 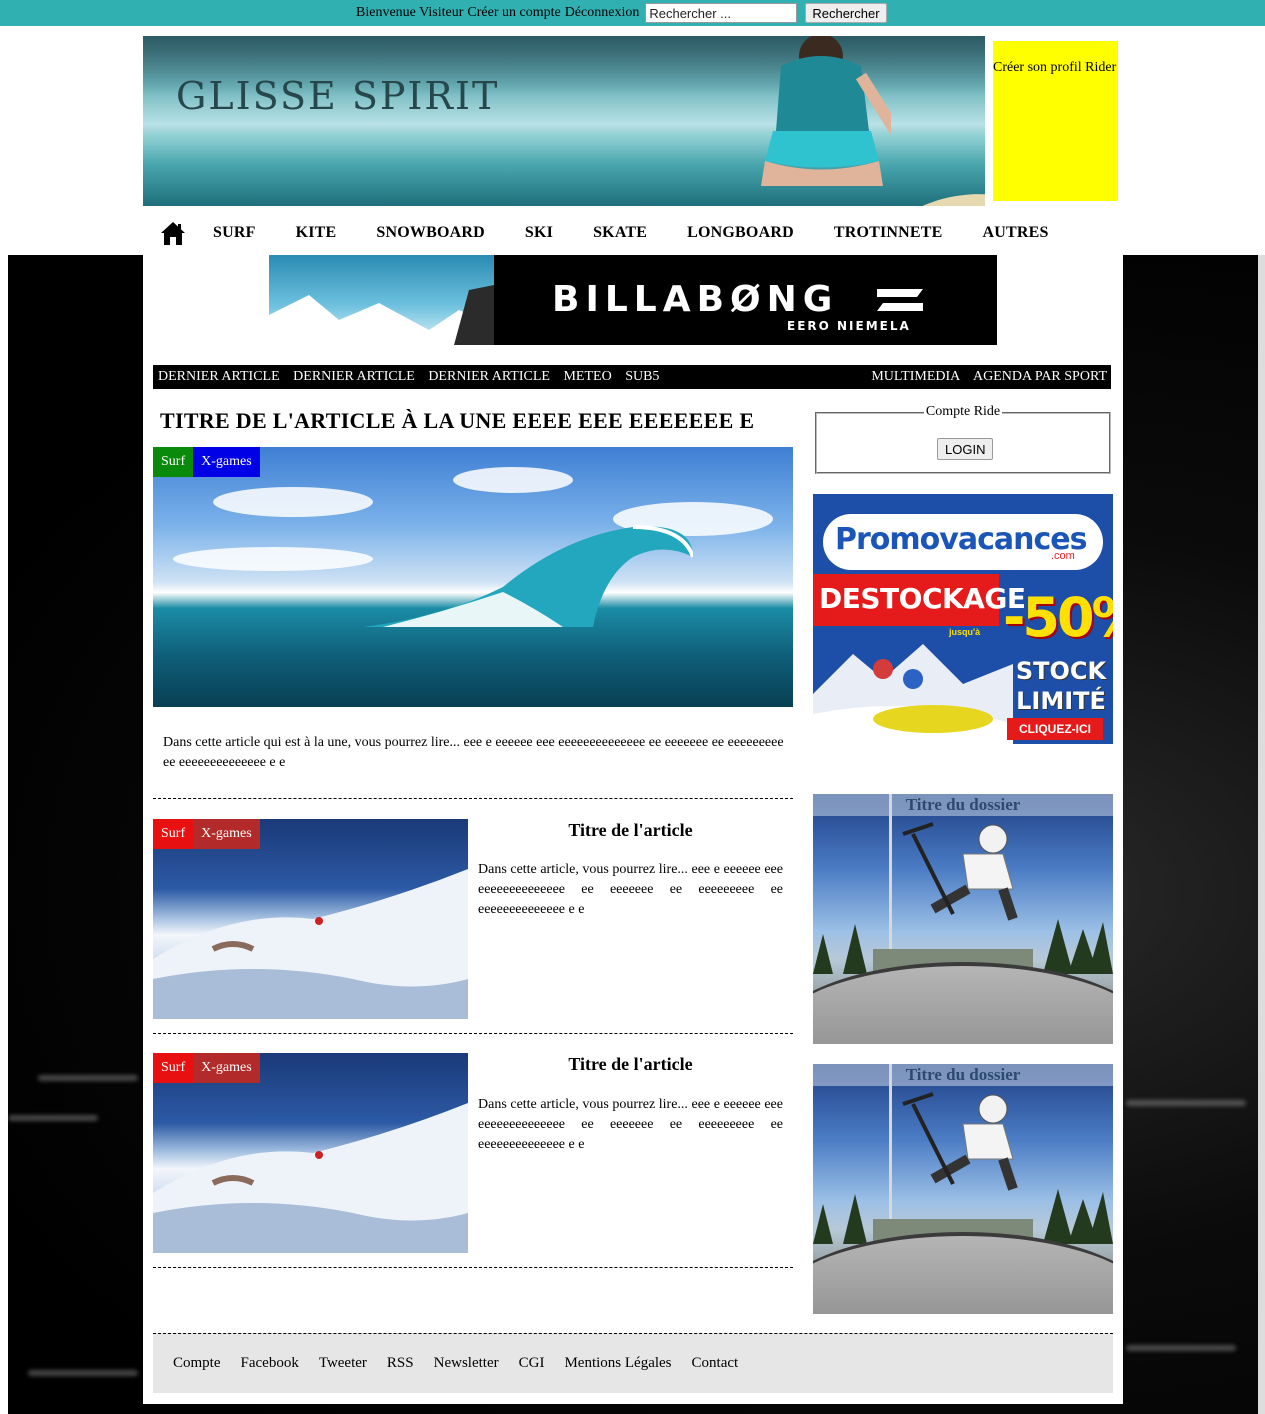 What do you see at coordinates (587, 376) in the screenshot?
I see `subnav-item: METEO` at bounding box center [587, 376].